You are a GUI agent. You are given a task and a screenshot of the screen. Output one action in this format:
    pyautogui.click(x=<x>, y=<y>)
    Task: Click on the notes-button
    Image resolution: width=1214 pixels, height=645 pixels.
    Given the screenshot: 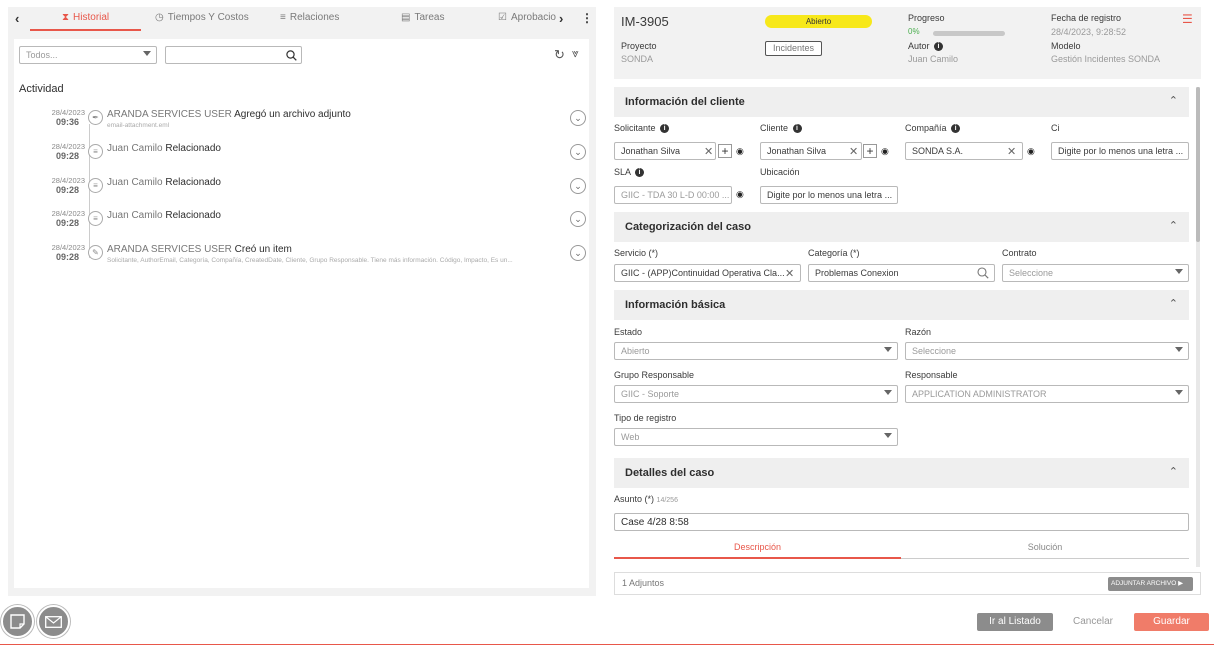 What is the action you would take?
    pyautogui.click(x=17, y=621)
    